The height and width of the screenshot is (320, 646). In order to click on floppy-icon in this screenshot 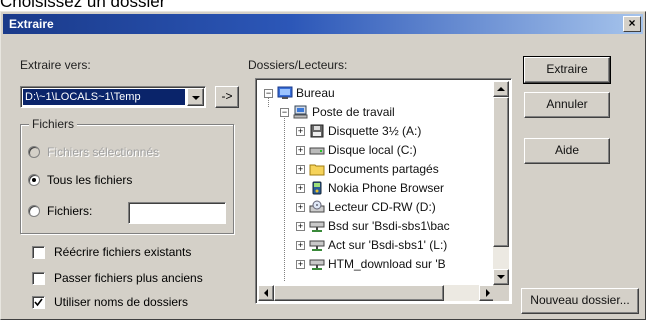, I will do `click(317, 131)`.